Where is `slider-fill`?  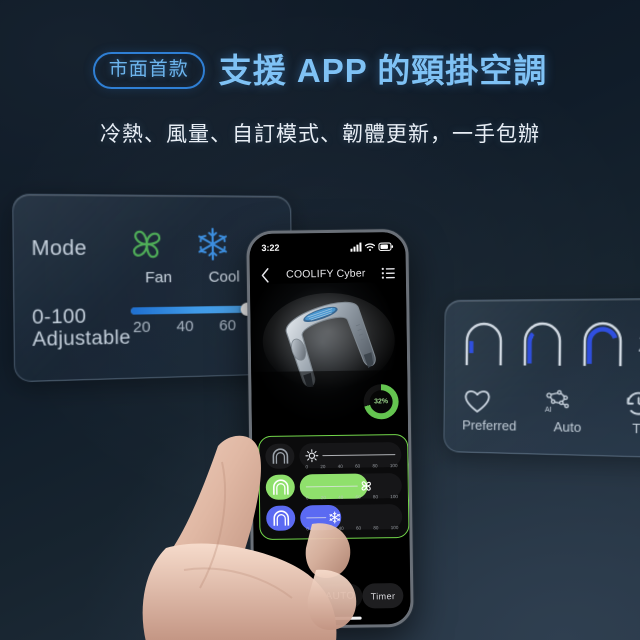
slider-fill is located at coordinates (187, 310).